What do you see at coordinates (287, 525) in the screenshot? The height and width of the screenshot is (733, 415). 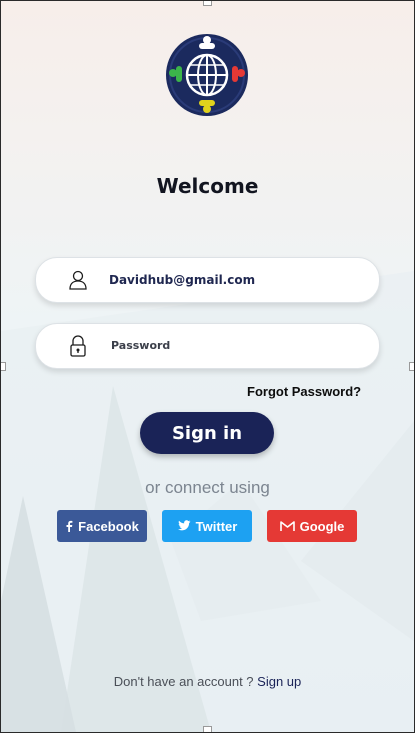 I see `gmail-icon` at bounding box center [287, 525].